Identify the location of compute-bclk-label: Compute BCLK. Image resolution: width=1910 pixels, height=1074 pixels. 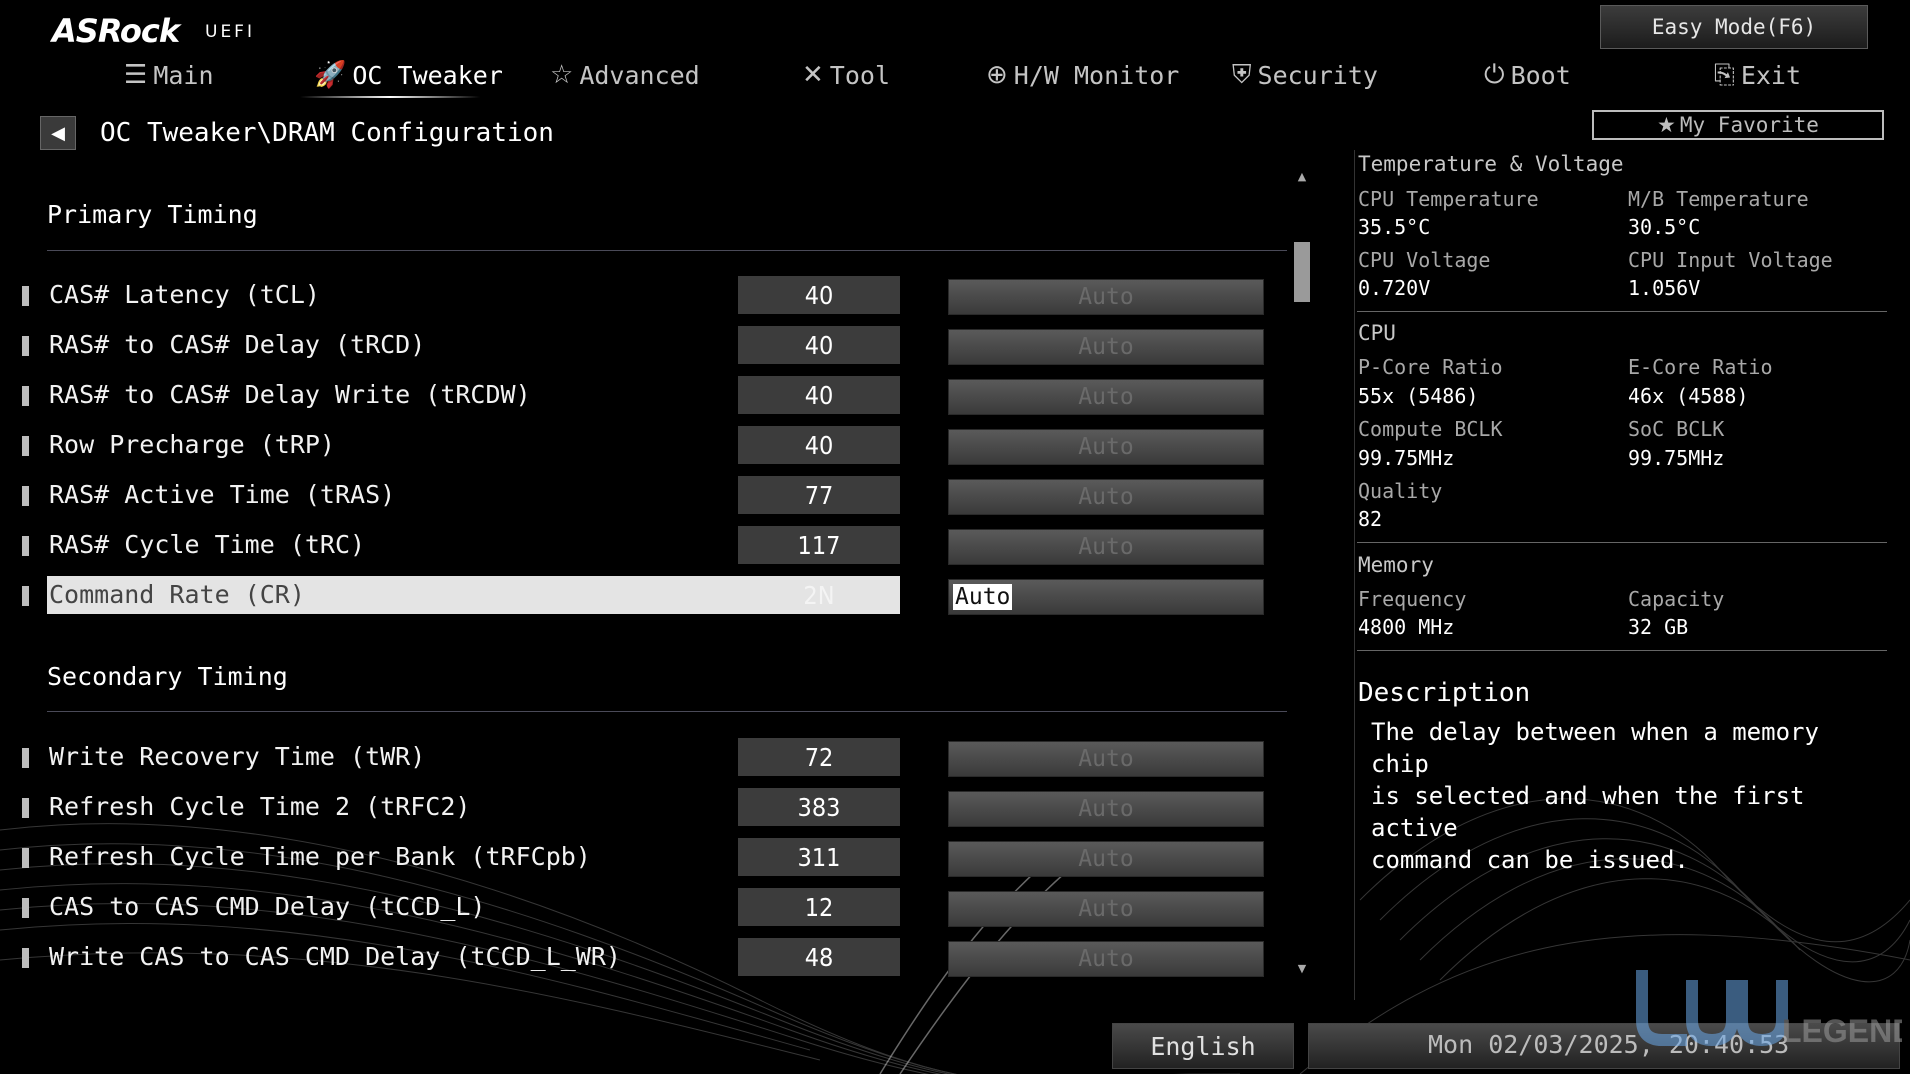
(1430, 429).